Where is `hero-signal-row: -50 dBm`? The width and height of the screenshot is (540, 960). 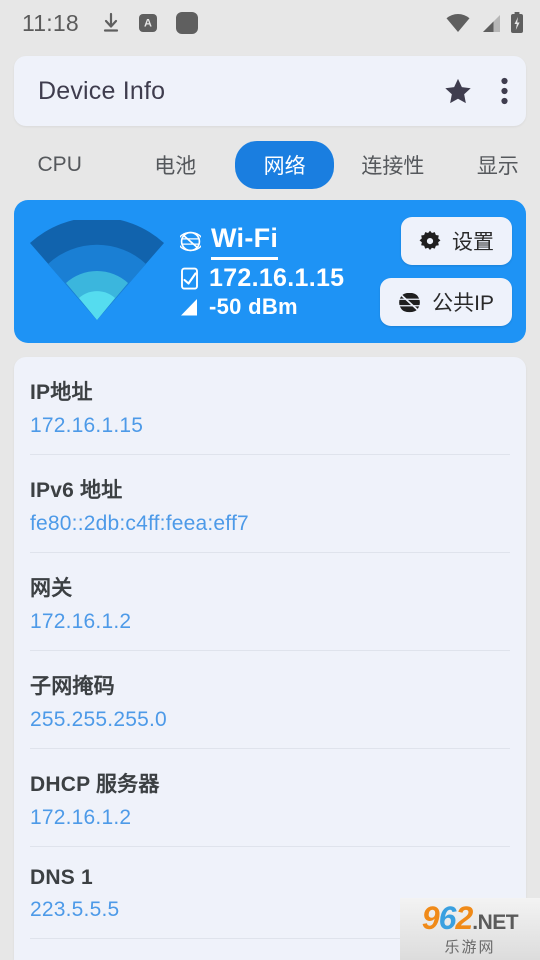
hero-signal-row: -50 dBm is located at coordinates (262, 307).